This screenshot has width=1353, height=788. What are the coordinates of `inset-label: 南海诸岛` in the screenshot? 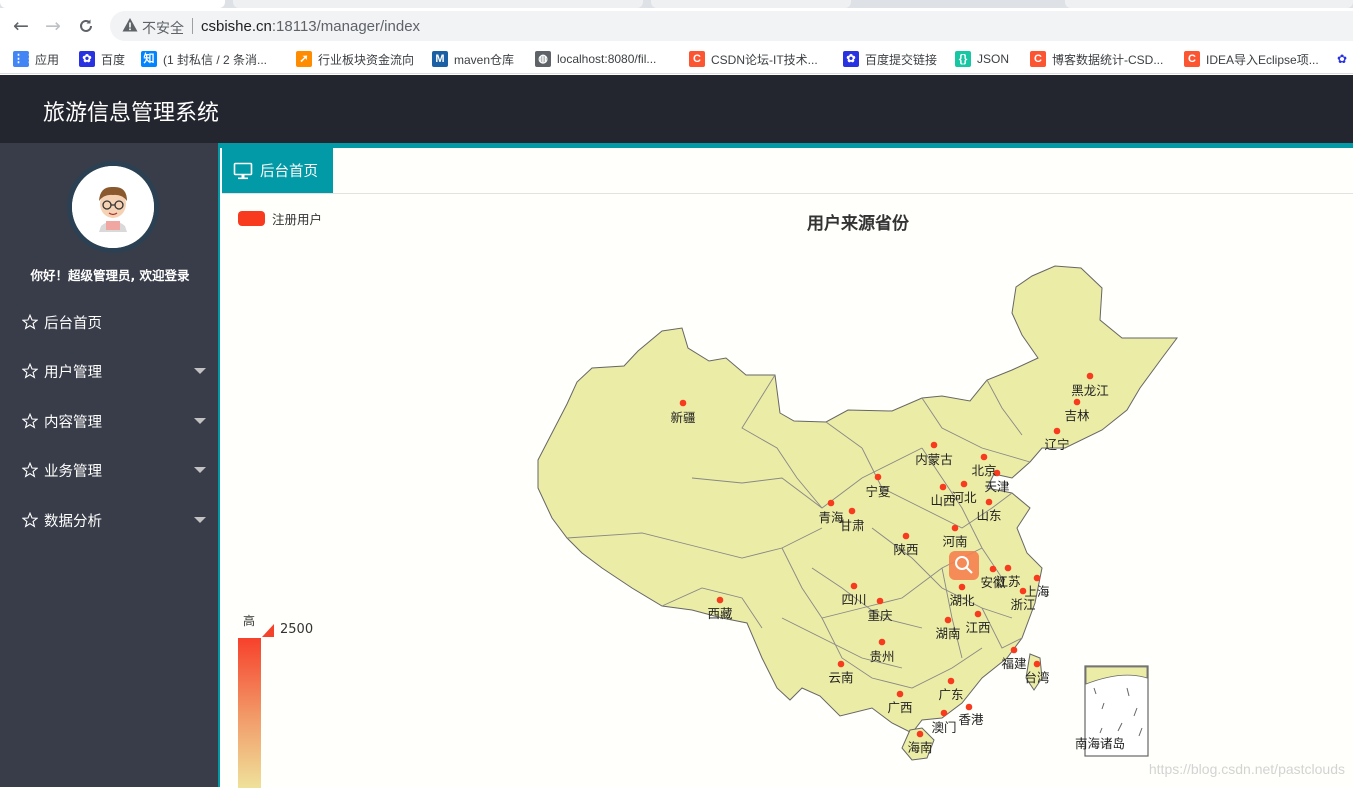 It's located at (1100, 743).